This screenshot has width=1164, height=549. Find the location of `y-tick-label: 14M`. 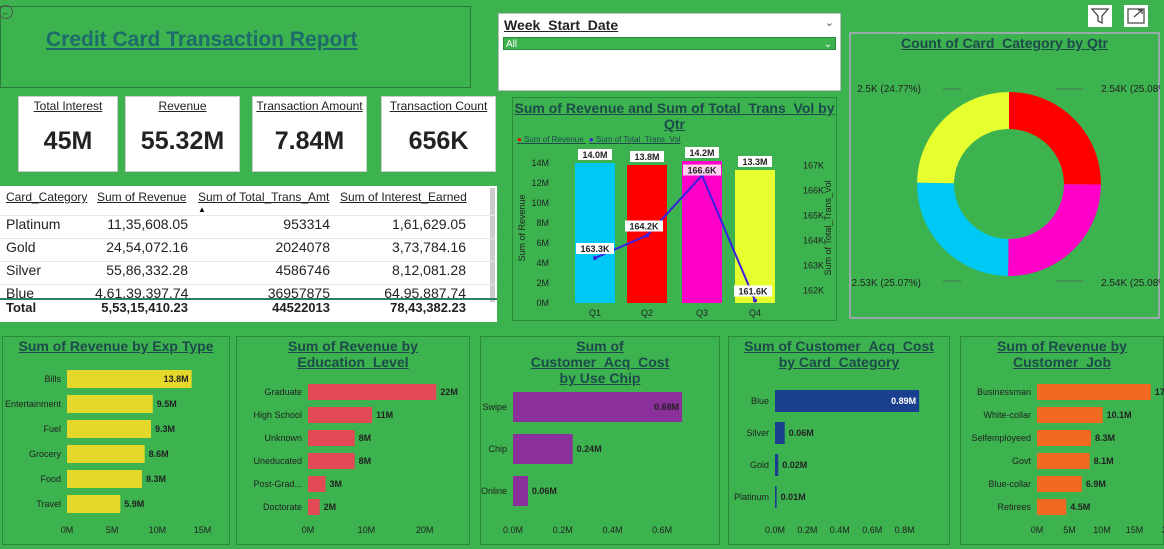

y-tick-label: 14M is located at coordinates (540, 163).